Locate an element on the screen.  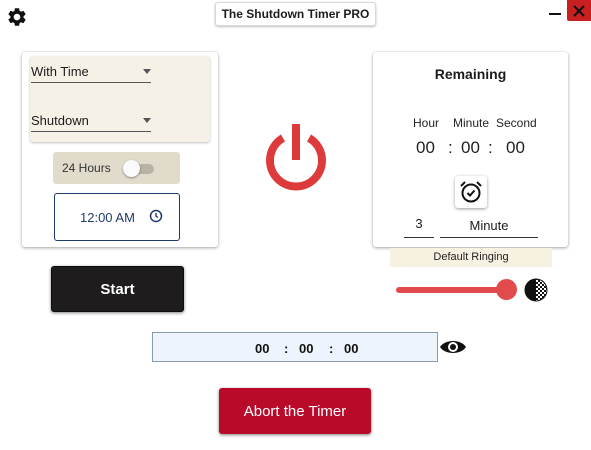
eye-icon is located at coordinates (453, 347).